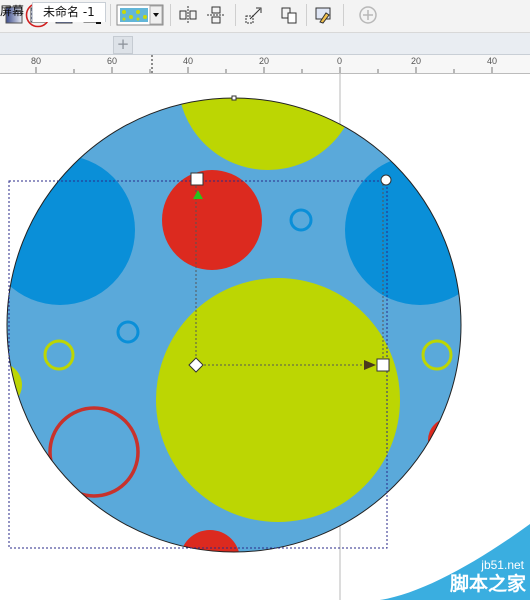 The height and width of the screenshot is (600, 530). Describe the element at coordinates (188, 15) in the screenshot. I see `align-horizontal-icon` at that location.